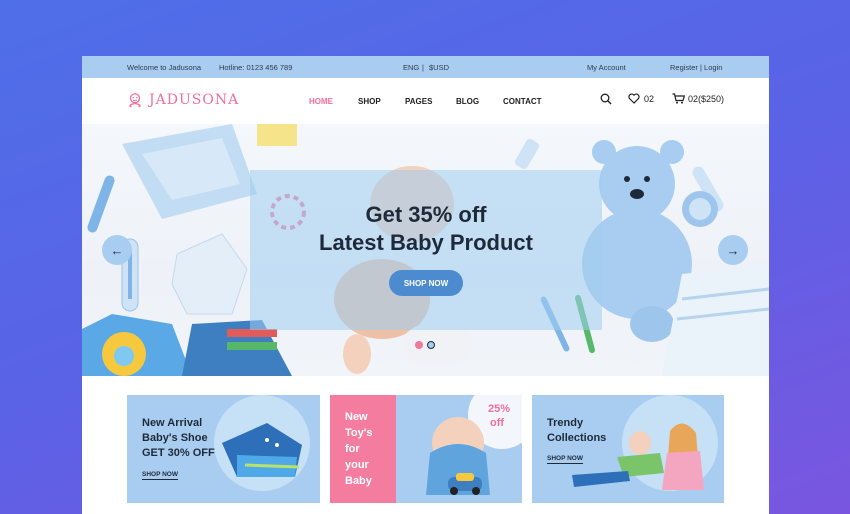 This screenshot has width=850, height=514. What do you see at coordinates (649, 98) in the screenshot?
I see `wishlist-count: 02` at bounding box center [649, 98].